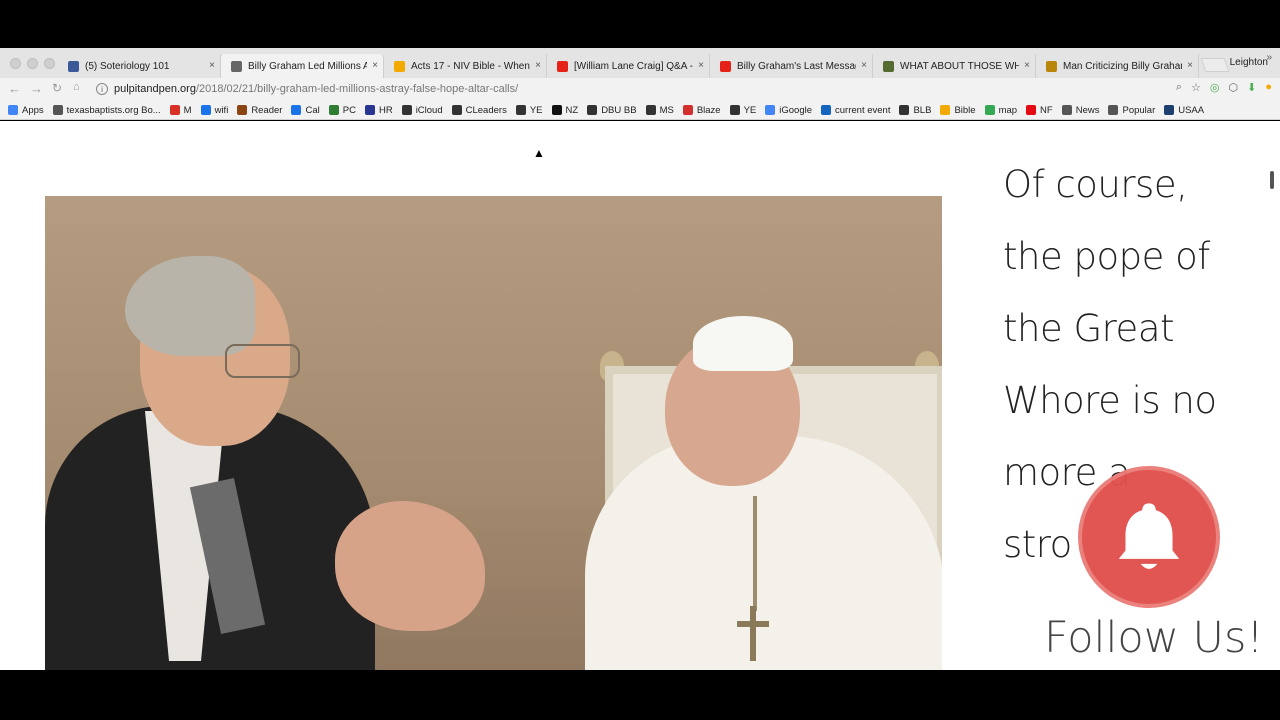 The height and width of the screenshot is (720, 1280). Describe the element at coordinates (242, 110) in the screenshot. I see `reader-icon` at that location.